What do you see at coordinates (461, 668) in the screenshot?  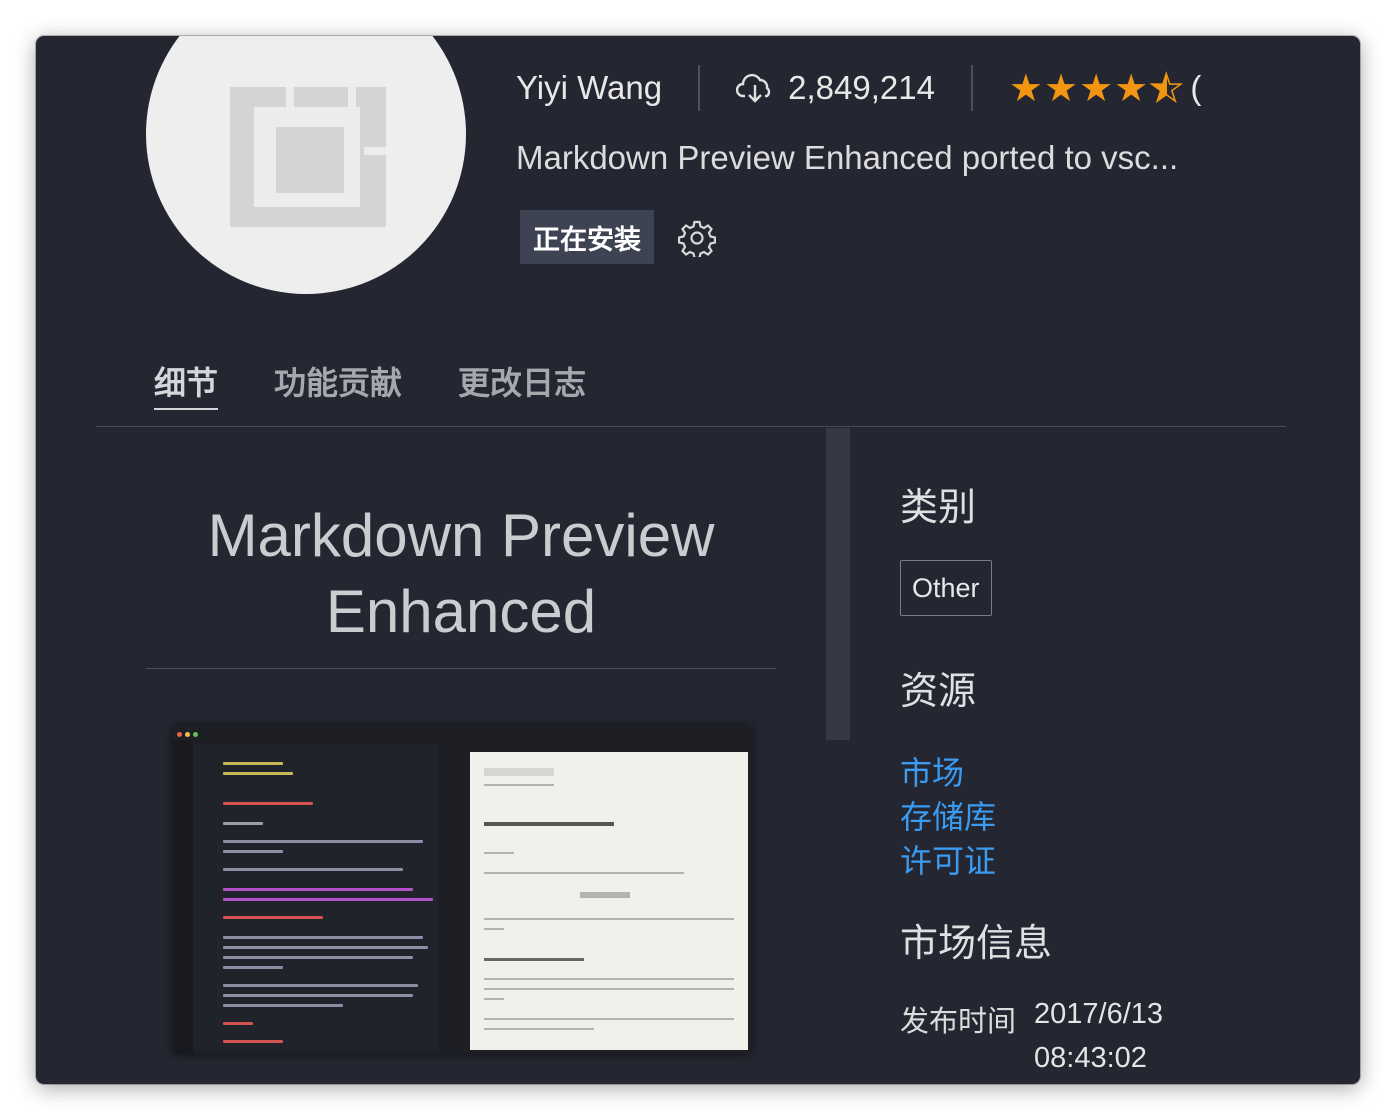 I see `readme-divider` at bounding box center [461, 668].